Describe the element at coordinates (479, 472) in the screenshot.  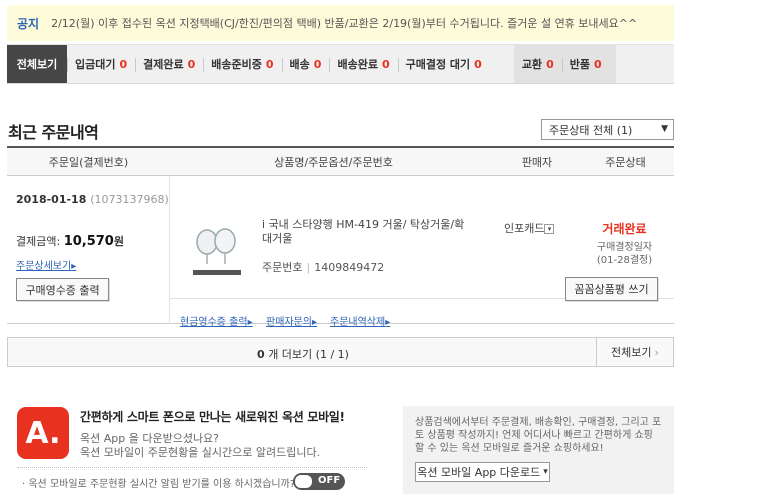
I see `download-label: 옥션 모바일 App 다운로드` at that location.